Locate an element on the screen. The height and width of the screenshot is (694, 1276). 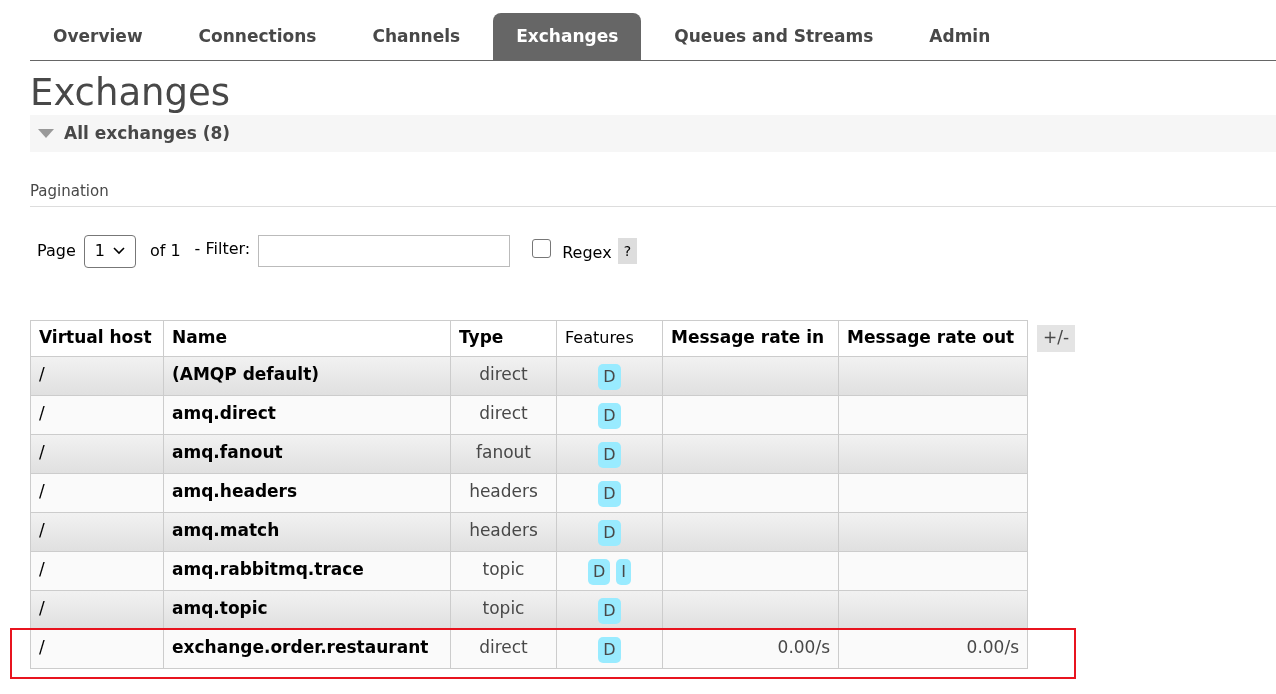
page-label: Page is located at coordinates (56, 251).